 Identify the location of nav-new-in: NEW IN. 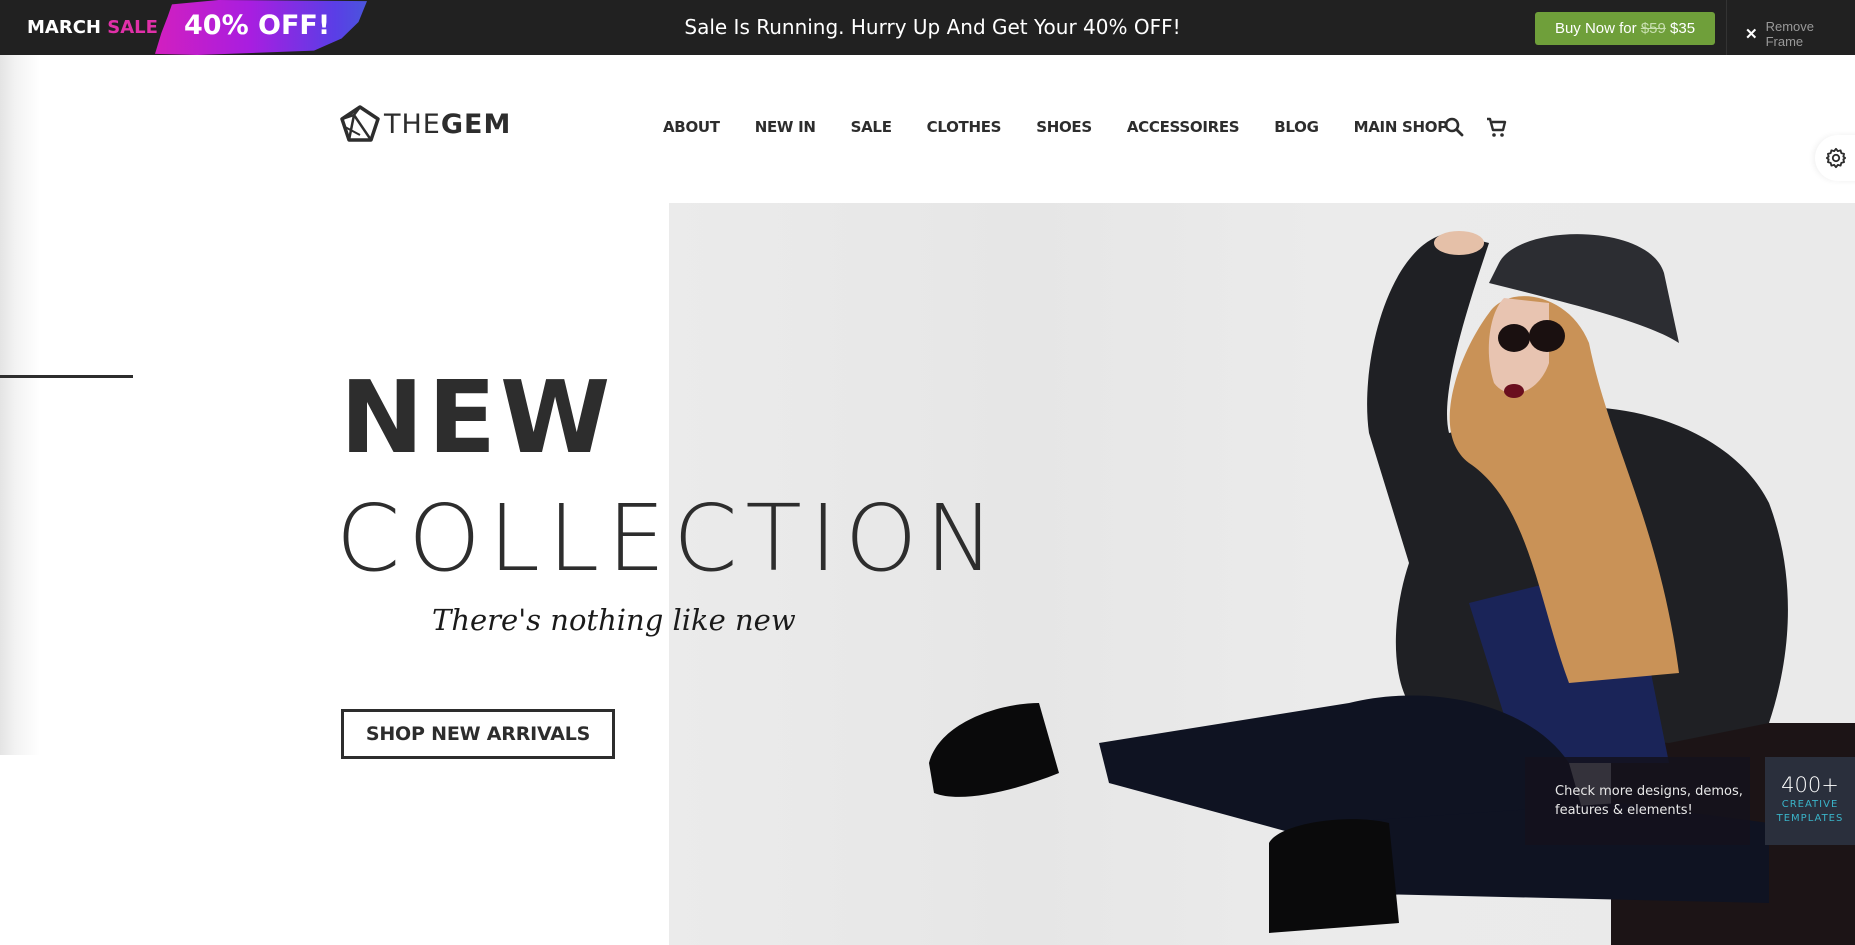
(785, 127).